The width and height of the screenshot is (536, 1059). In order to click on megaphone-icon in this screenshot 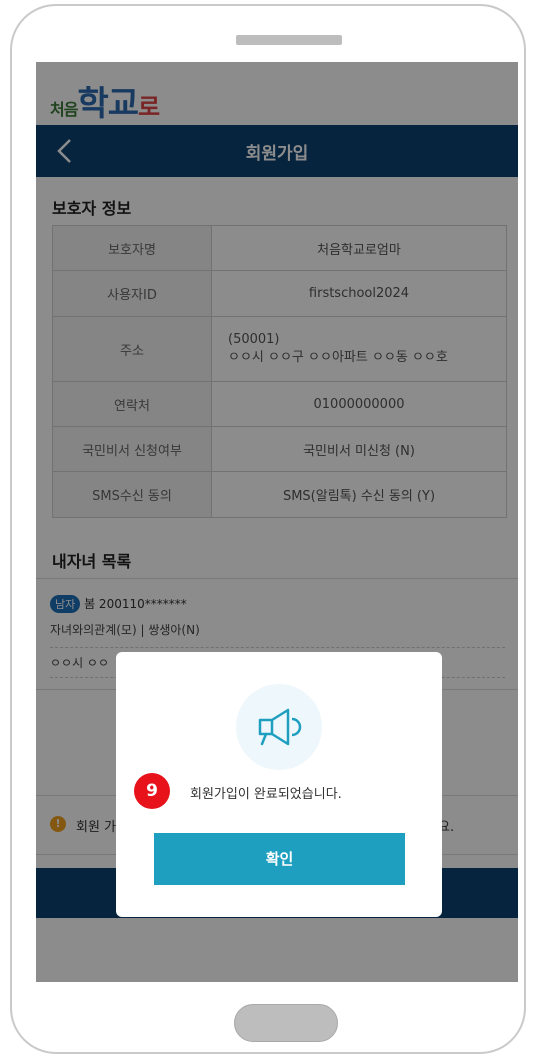, I will do `click(280, 727)`.